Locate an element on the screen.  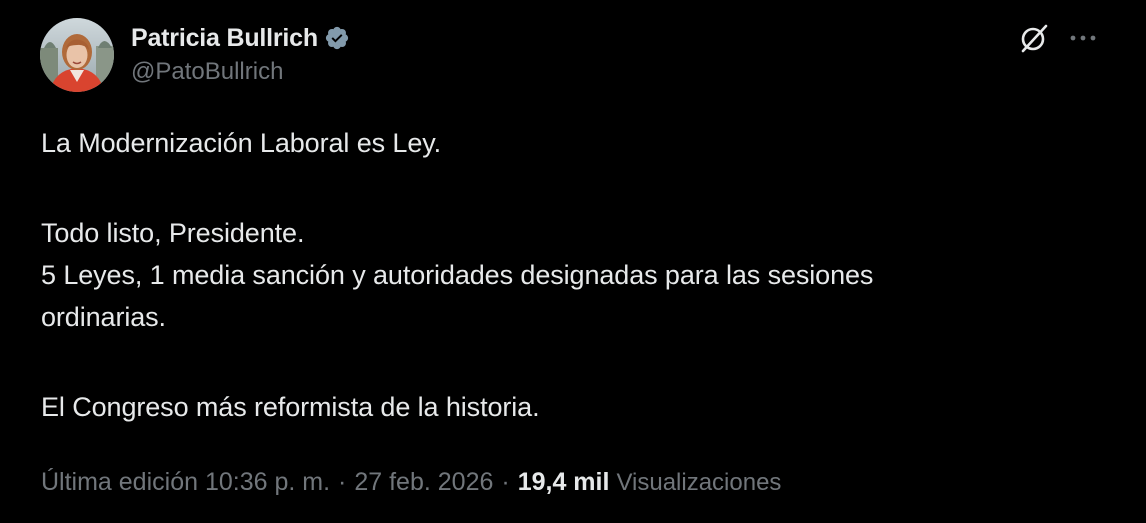
more-options-button is located at coordinates (1083, 38).